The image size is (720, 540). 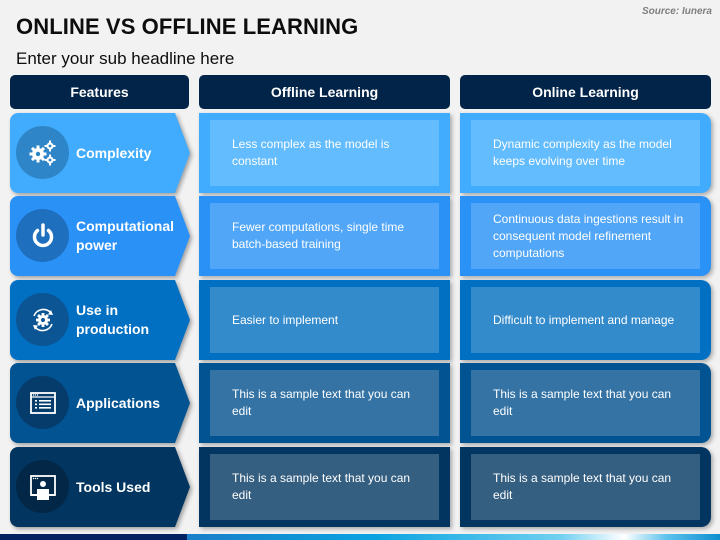 What do you see at coordinates (113, 486) in the screenshot?
I see `feature-label: Tools Used` at bounding box center [113, 486].